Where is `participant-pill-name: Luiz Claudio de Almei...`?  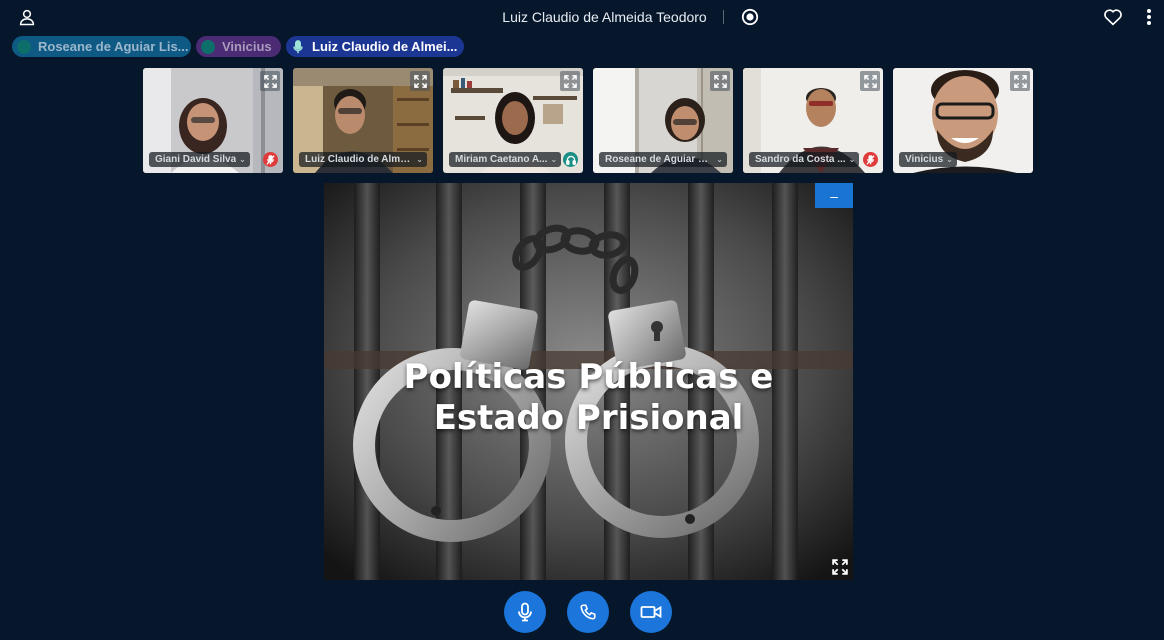 participant-pill-name: Luiz Claudio de Almei... is located at coordinates (385, 46).